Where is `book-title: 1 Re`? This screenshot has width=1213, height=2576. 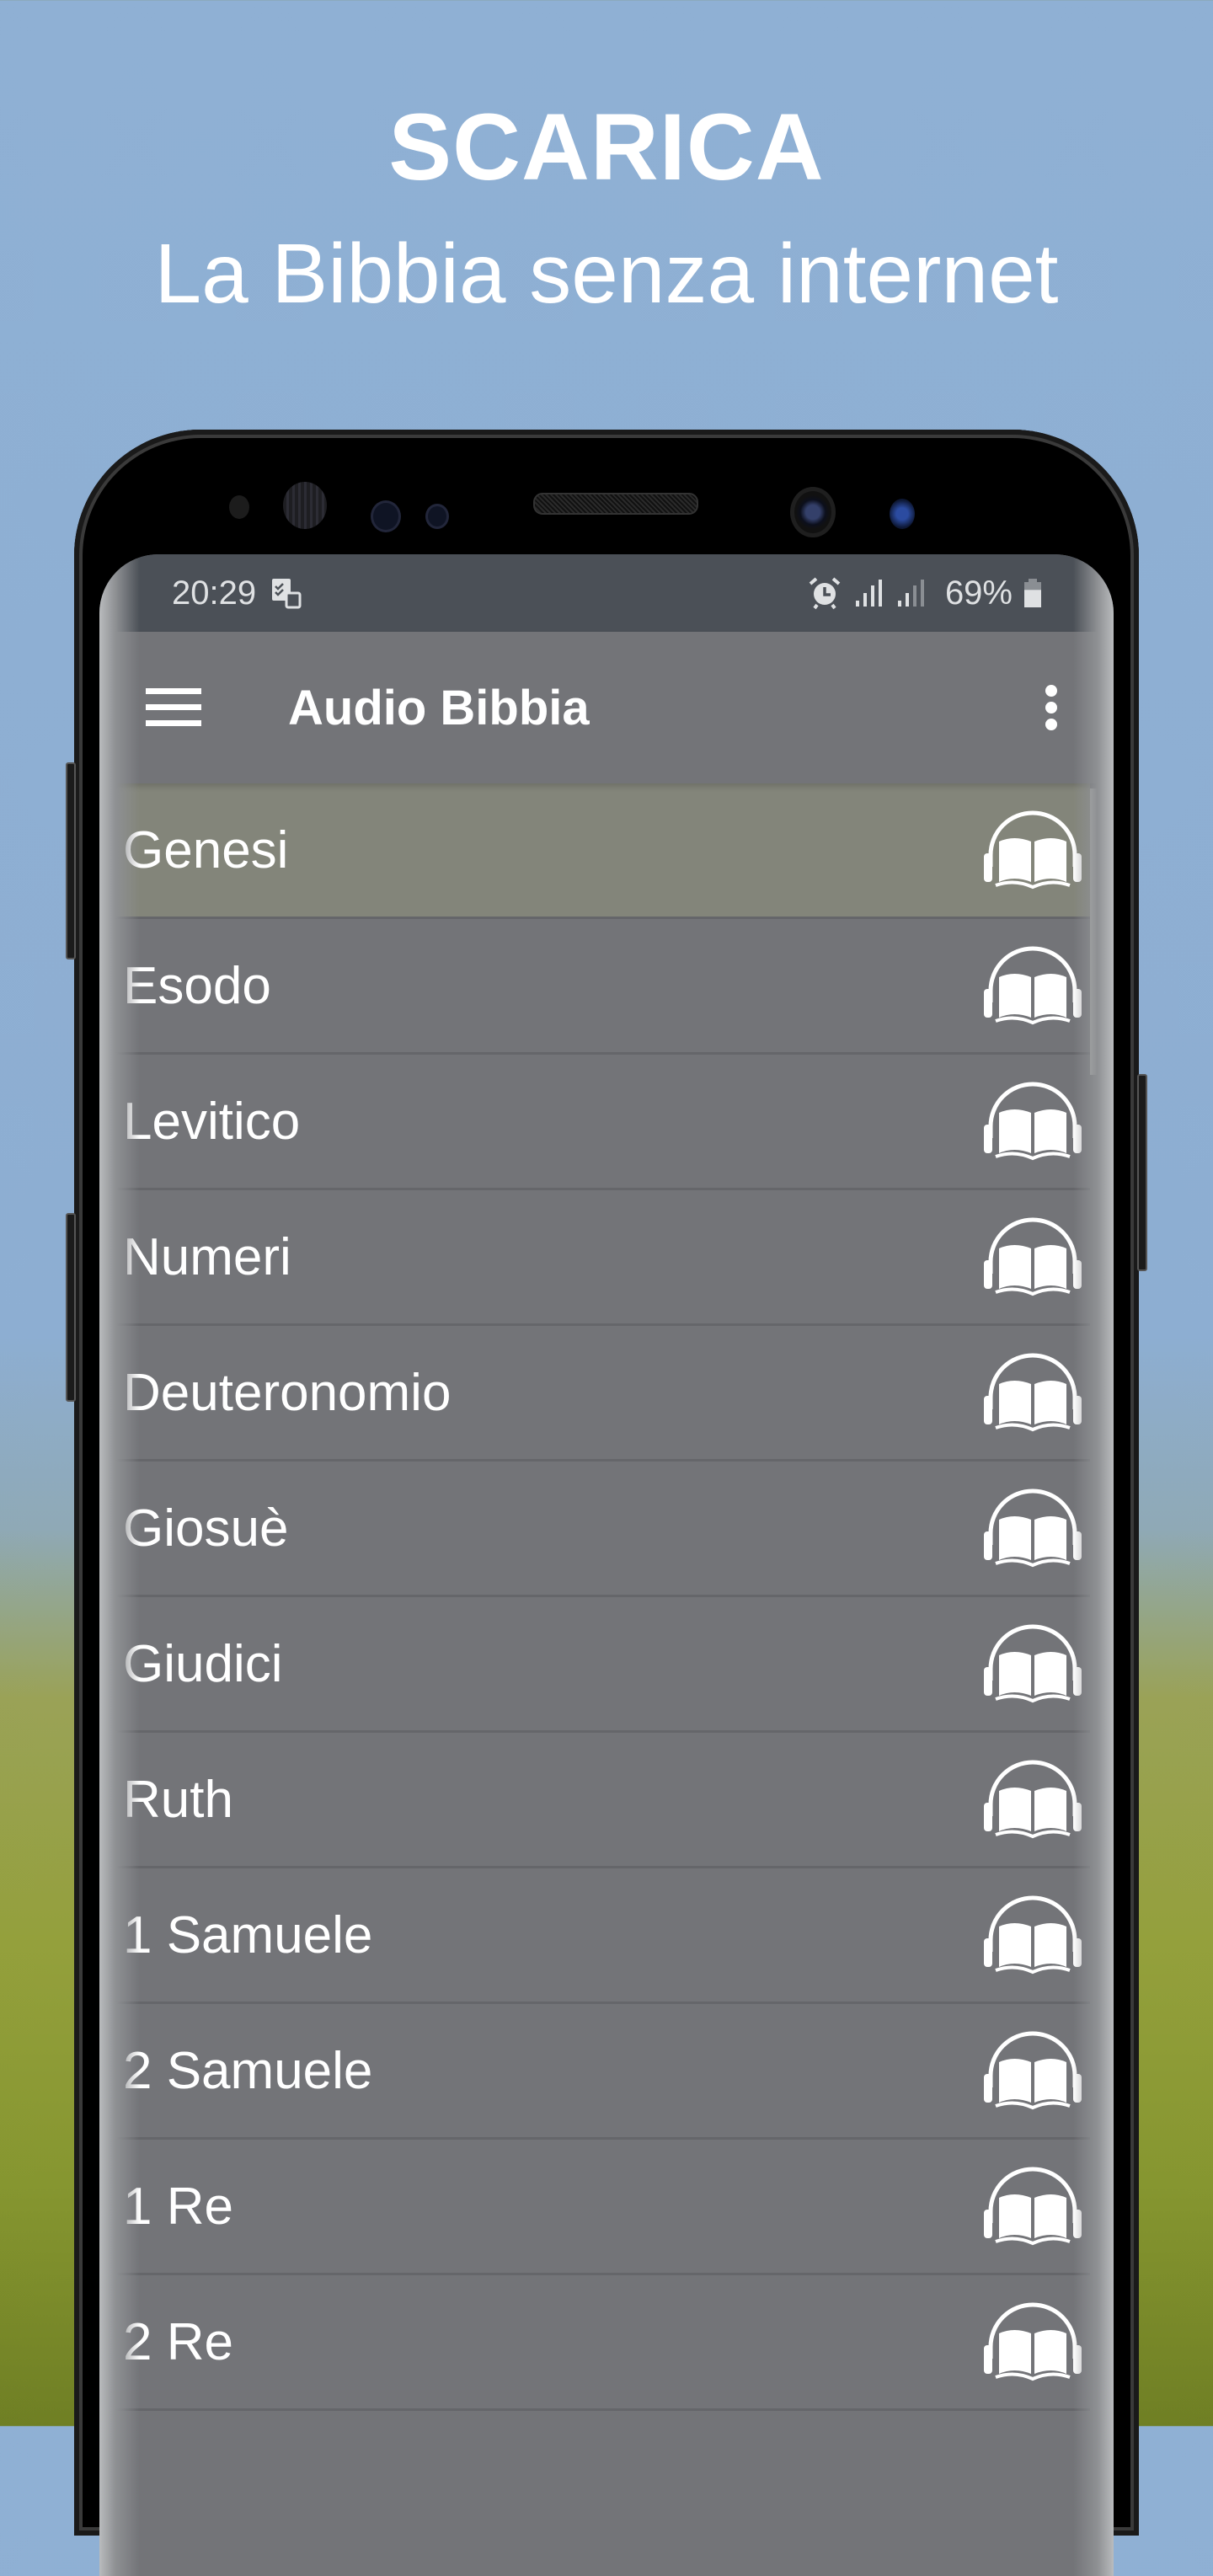
book-title: 1 Re is located at coordinates (178, 2206).